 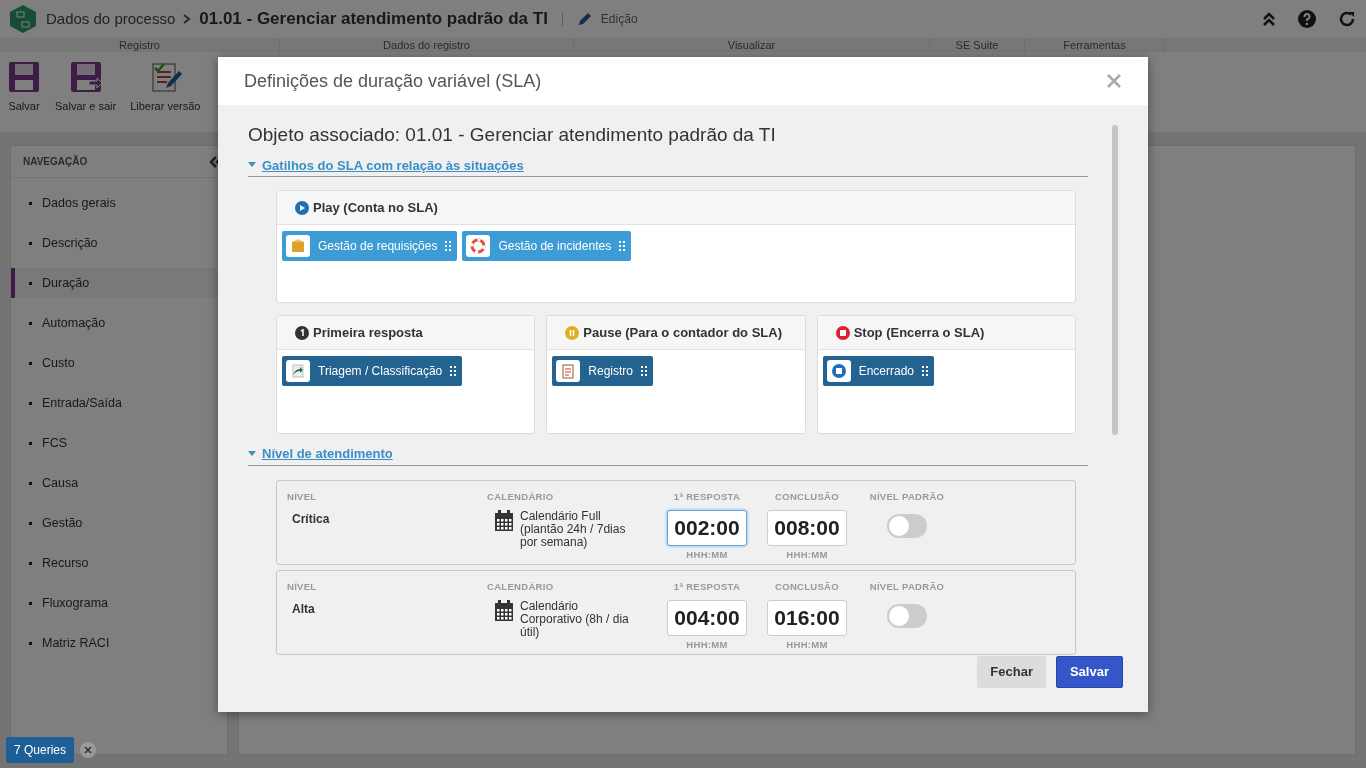 I want to click on number-one-icon, so click(x=302, y=332).